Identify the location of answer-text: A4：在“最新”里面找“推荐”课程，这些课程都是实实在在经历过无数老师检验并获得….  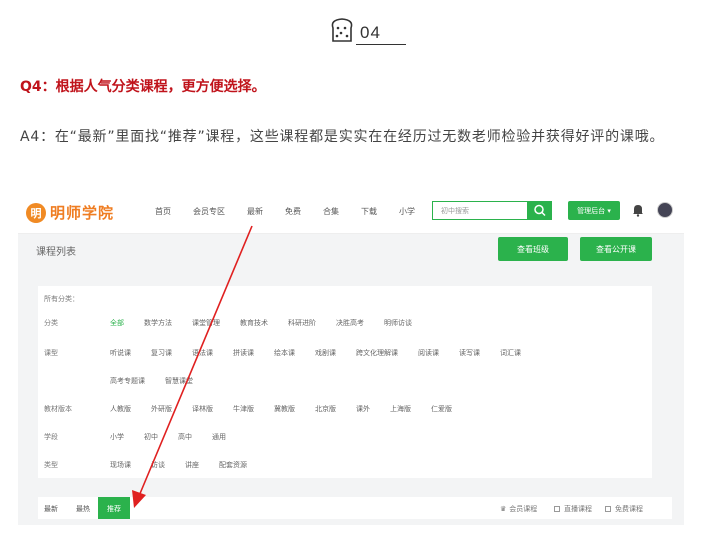
(342, 137).